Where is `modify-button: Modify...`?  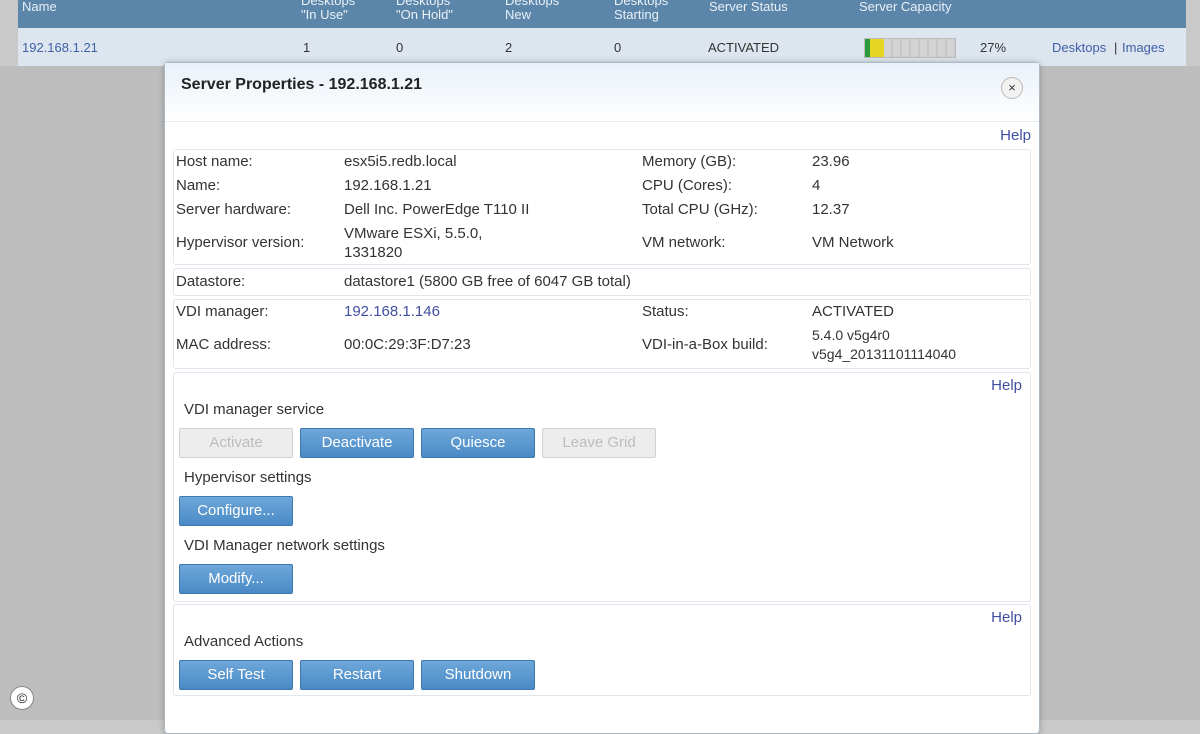 modify-button: Modify... is located at coordinates (236, 579).